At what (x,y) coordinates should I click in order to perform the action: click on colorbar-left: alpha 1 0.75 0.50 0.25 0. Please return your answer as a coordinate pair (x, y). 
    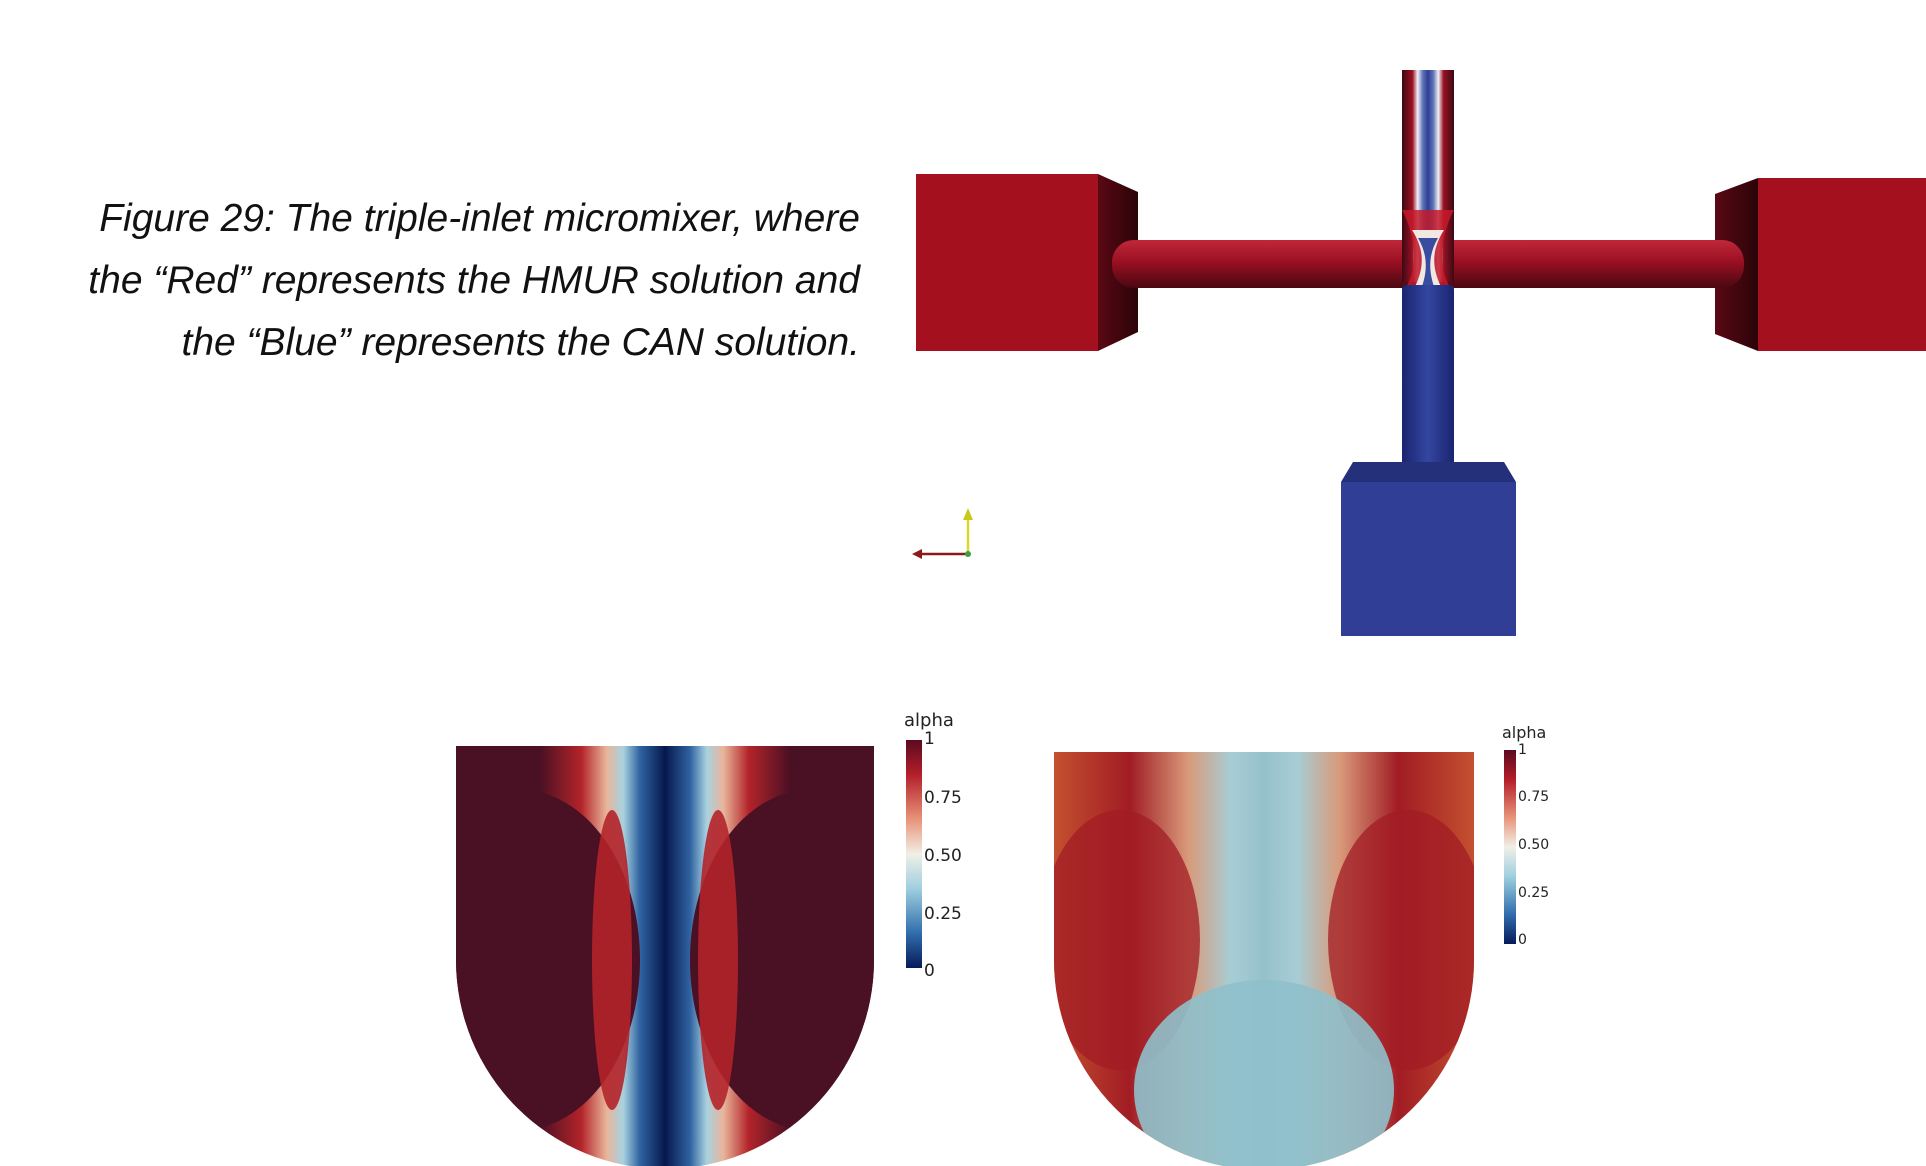
    Looking at the image, I should click on (933, 845).